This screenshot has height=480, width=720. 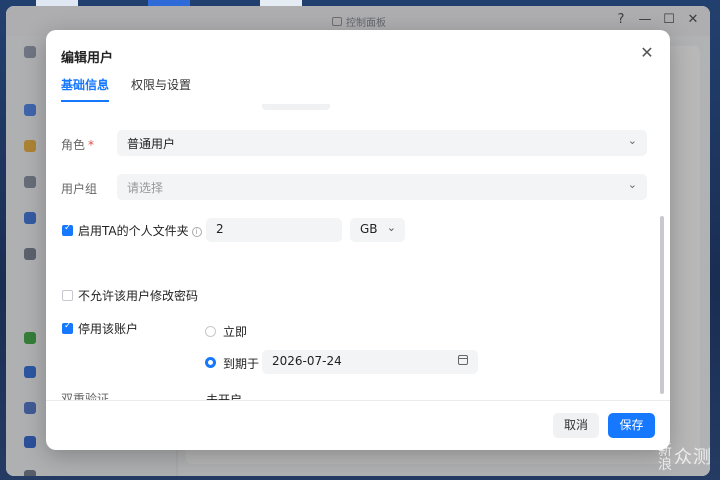 I want to click on info-icon: i, so click(x=196, y=232).